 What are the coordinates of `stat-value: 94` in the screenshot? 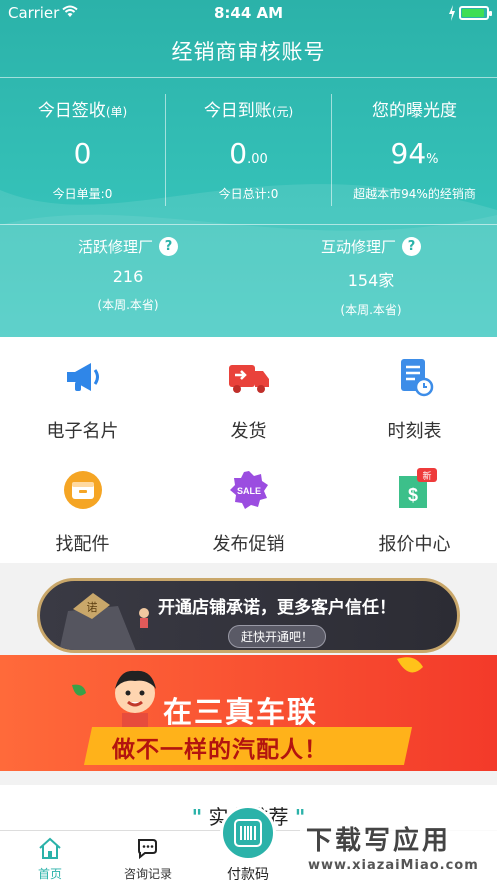 It's located at (408, 153).